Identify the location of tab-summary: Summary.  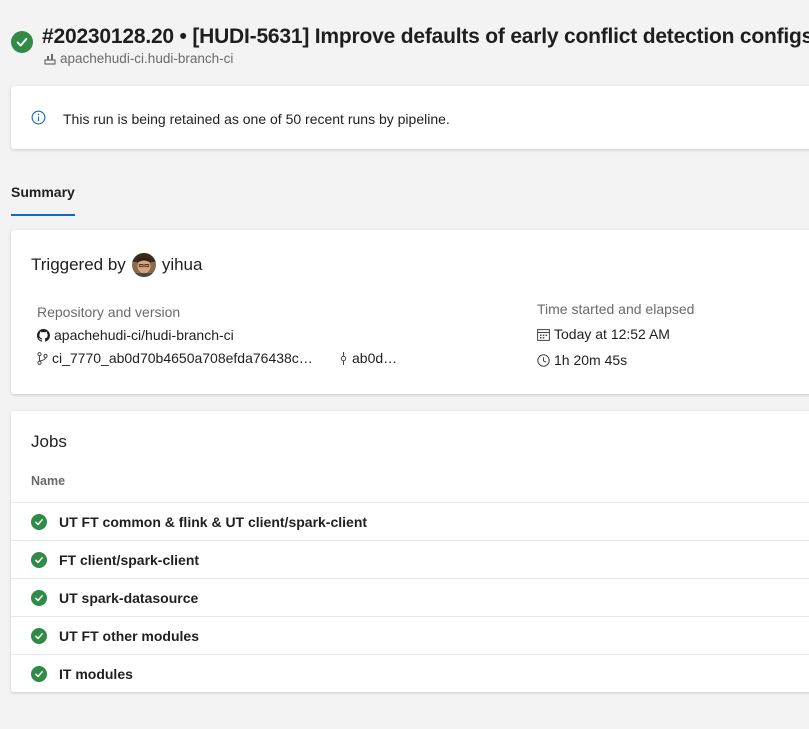
(43, 195).